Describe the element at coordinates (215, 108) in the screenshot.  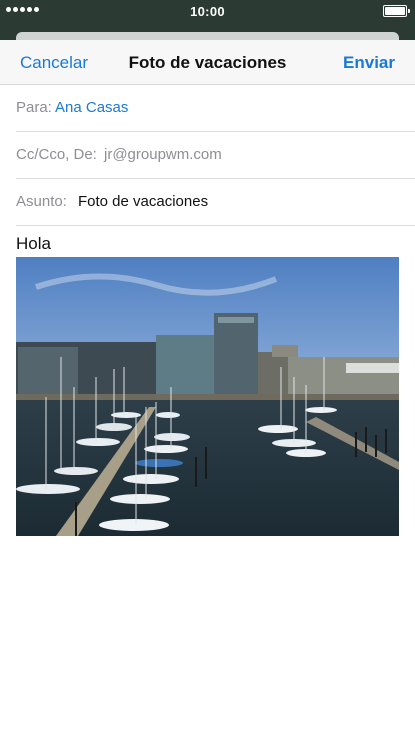
I see `to-field: Para: Ana Casas` at that location.